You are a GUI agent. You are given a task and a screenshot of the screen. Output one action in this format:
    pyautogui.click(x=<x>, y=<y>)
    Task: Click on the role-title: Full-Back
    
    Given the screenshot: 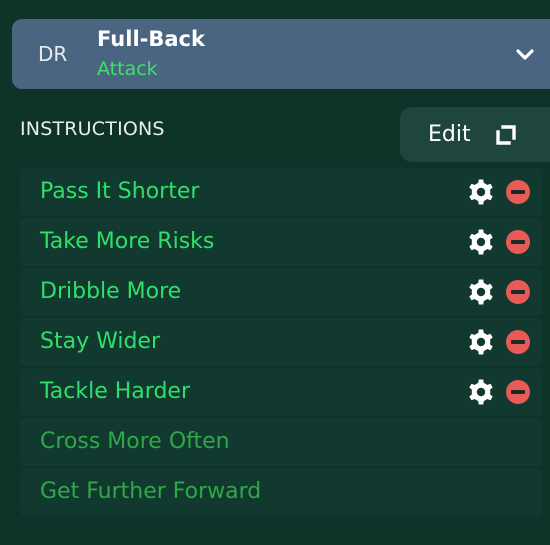 What is the action you would take?
    pyautogui.click(x=151, y=39)
    